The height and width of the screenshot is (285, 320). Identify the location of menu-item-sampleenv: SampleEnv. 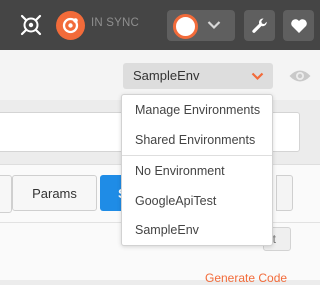
(197, 230).